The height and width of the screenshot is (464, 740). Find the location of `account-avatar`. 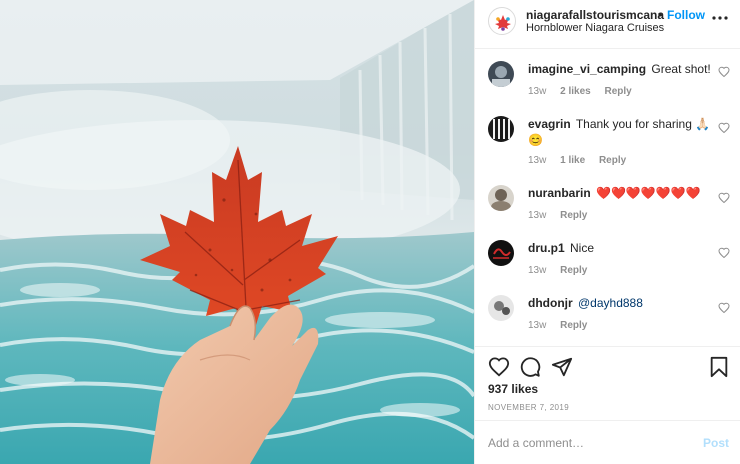

account-avatar is located at coordinates (502, 21).